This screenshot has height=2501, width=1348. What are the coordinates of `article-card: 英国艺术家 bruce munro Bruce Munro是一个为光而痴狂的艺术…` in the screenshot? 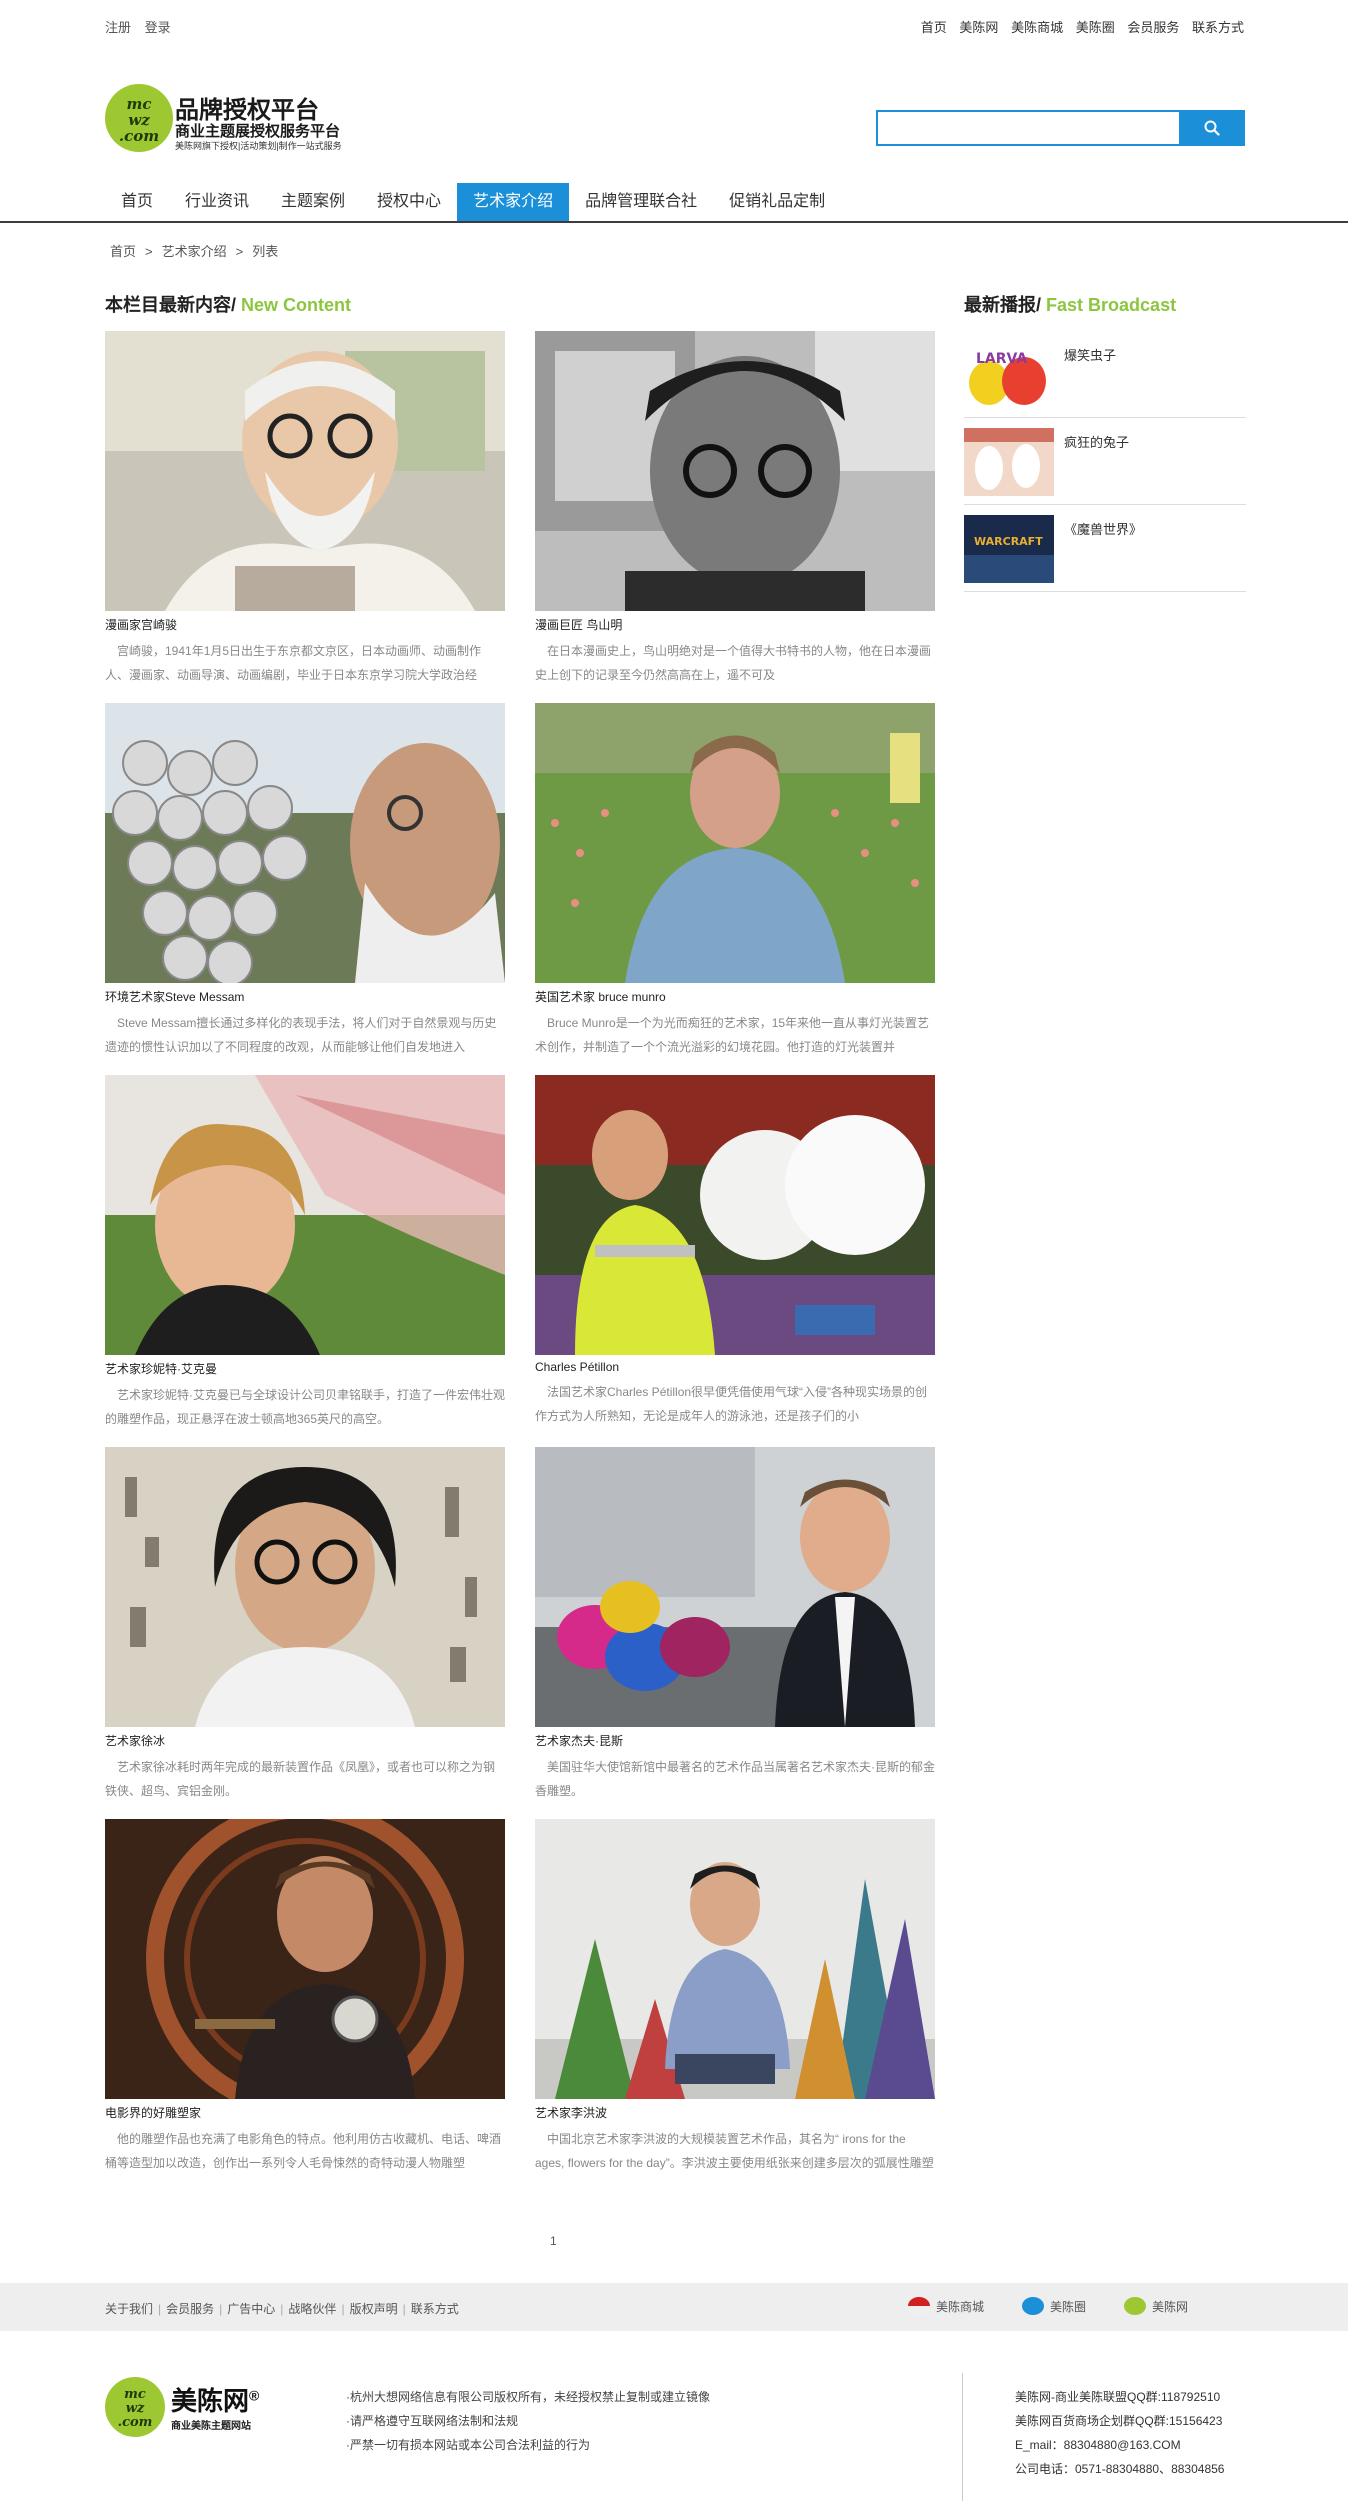 It's located at (735, 881).